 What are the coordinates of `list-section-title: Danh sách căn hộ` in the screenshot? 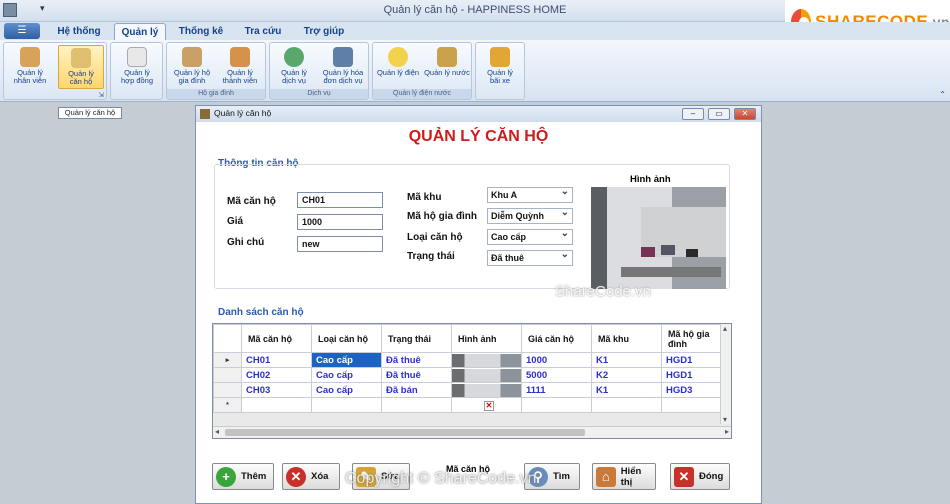 It's located at (261, 312).